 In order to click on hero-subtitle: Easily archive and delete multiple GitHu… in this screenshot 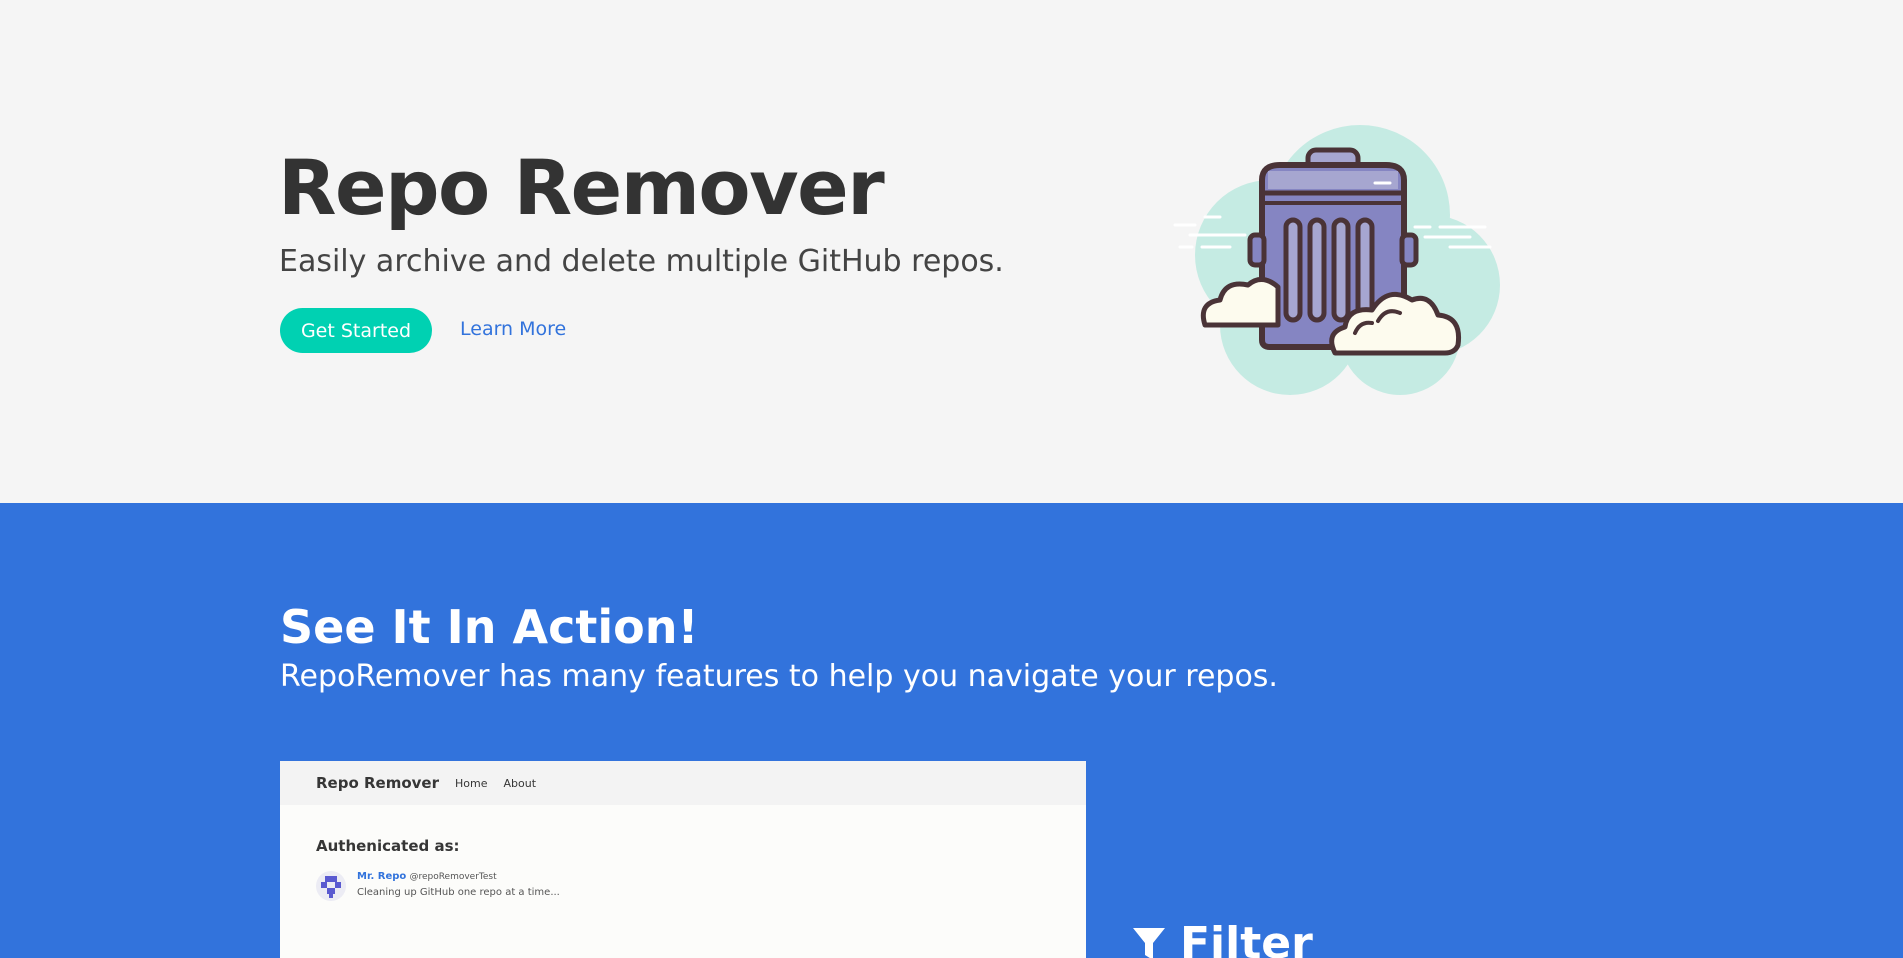, I will do `click(641, 261)`.